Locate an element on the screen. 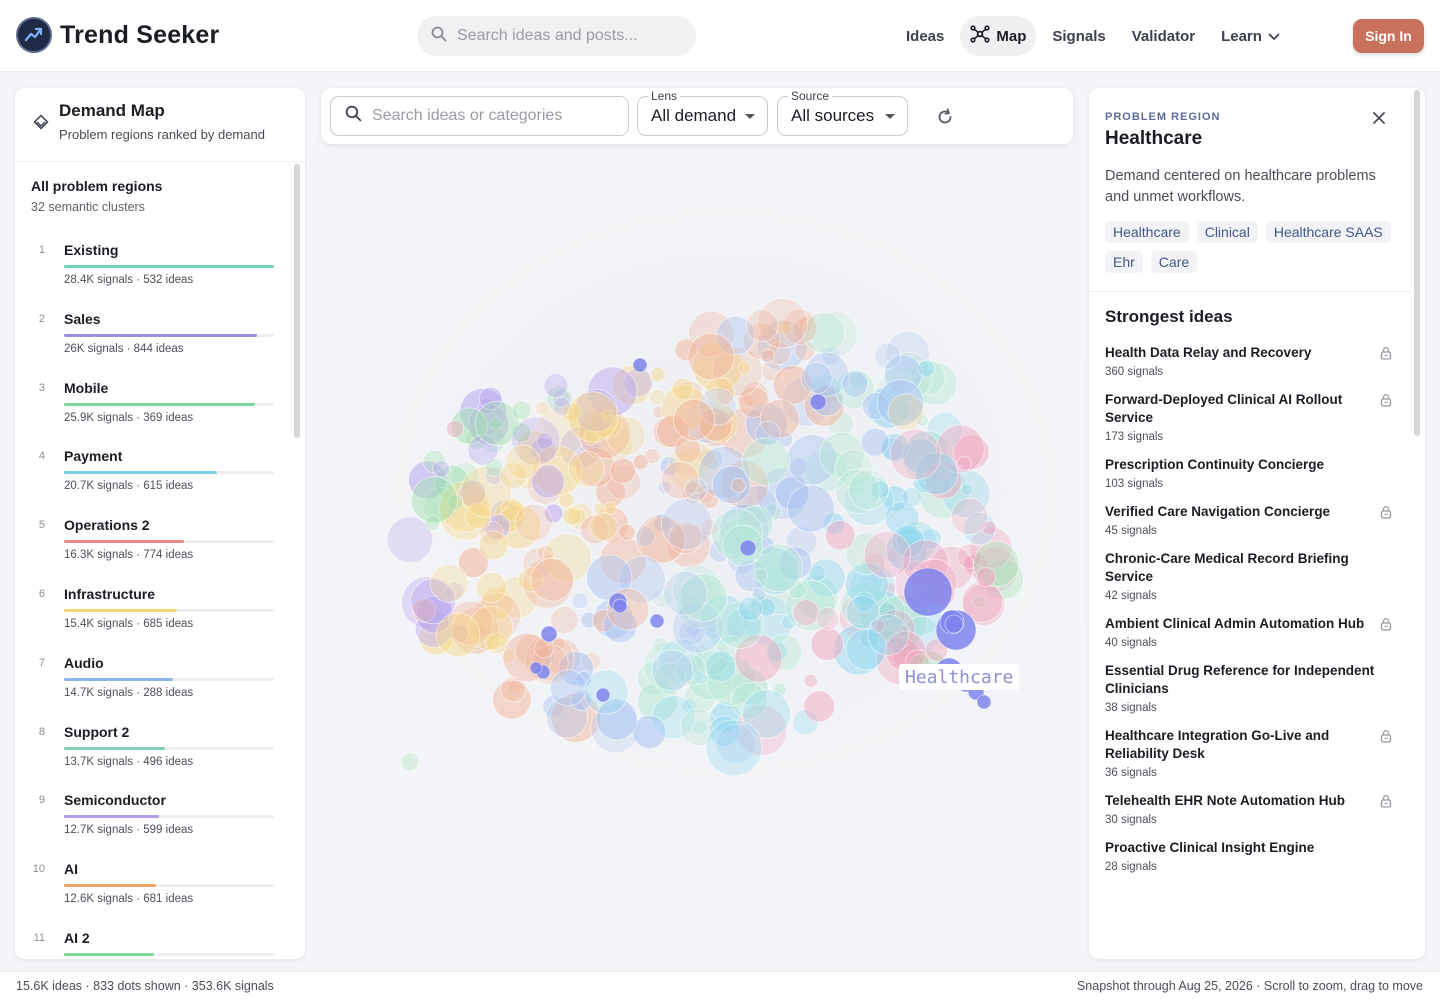 The height and width of the screenshot is (1000, 1440). map-search-input is located at coordinates (492, 116).